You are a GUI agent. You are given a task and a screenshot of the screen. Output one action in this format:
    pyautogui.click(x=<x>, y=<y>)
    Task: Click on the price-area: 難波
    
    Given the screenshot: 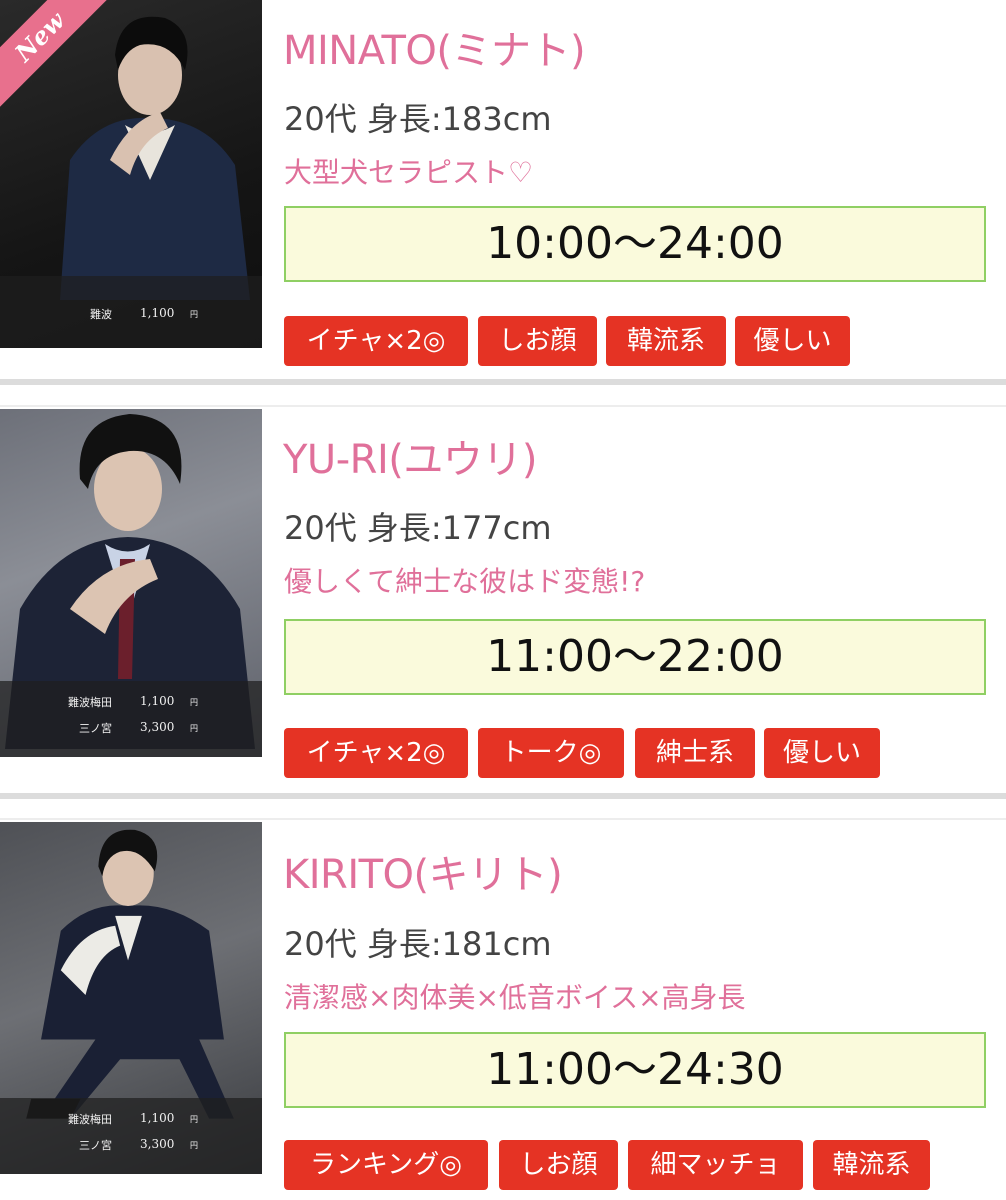 What is the action you would take?
    pyautogui.click(x=101, y=314)
    